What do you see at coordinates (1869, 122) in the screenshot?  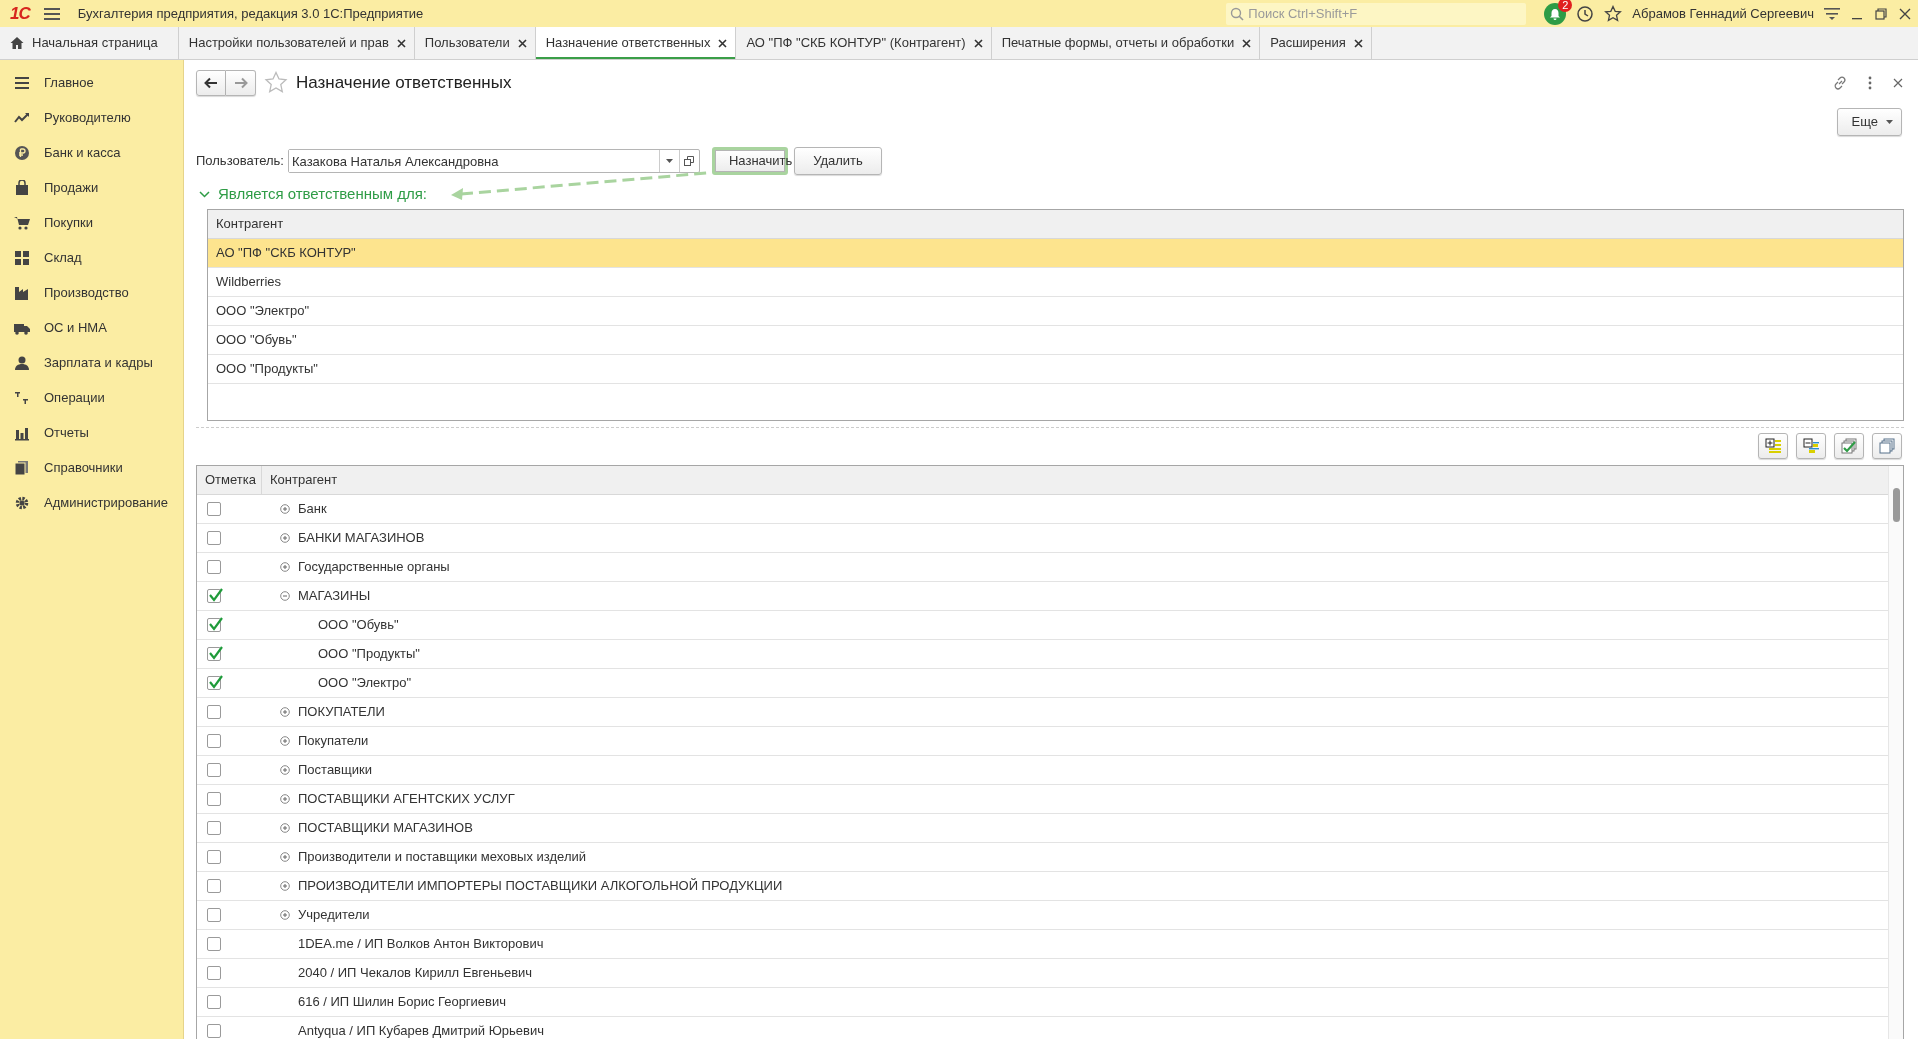 I see `more-button: Еще` at bounding box center [1869, 122].